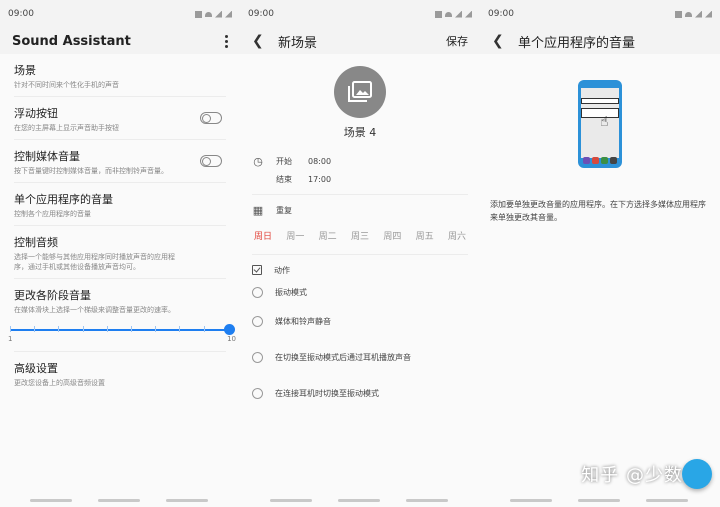 The height and width of the screenshot is (507, 720). What do you see at coordinates (360, 292) in the screenshot?
I see `option-vibrate: 振动模式` at bounding box center [360, 292].